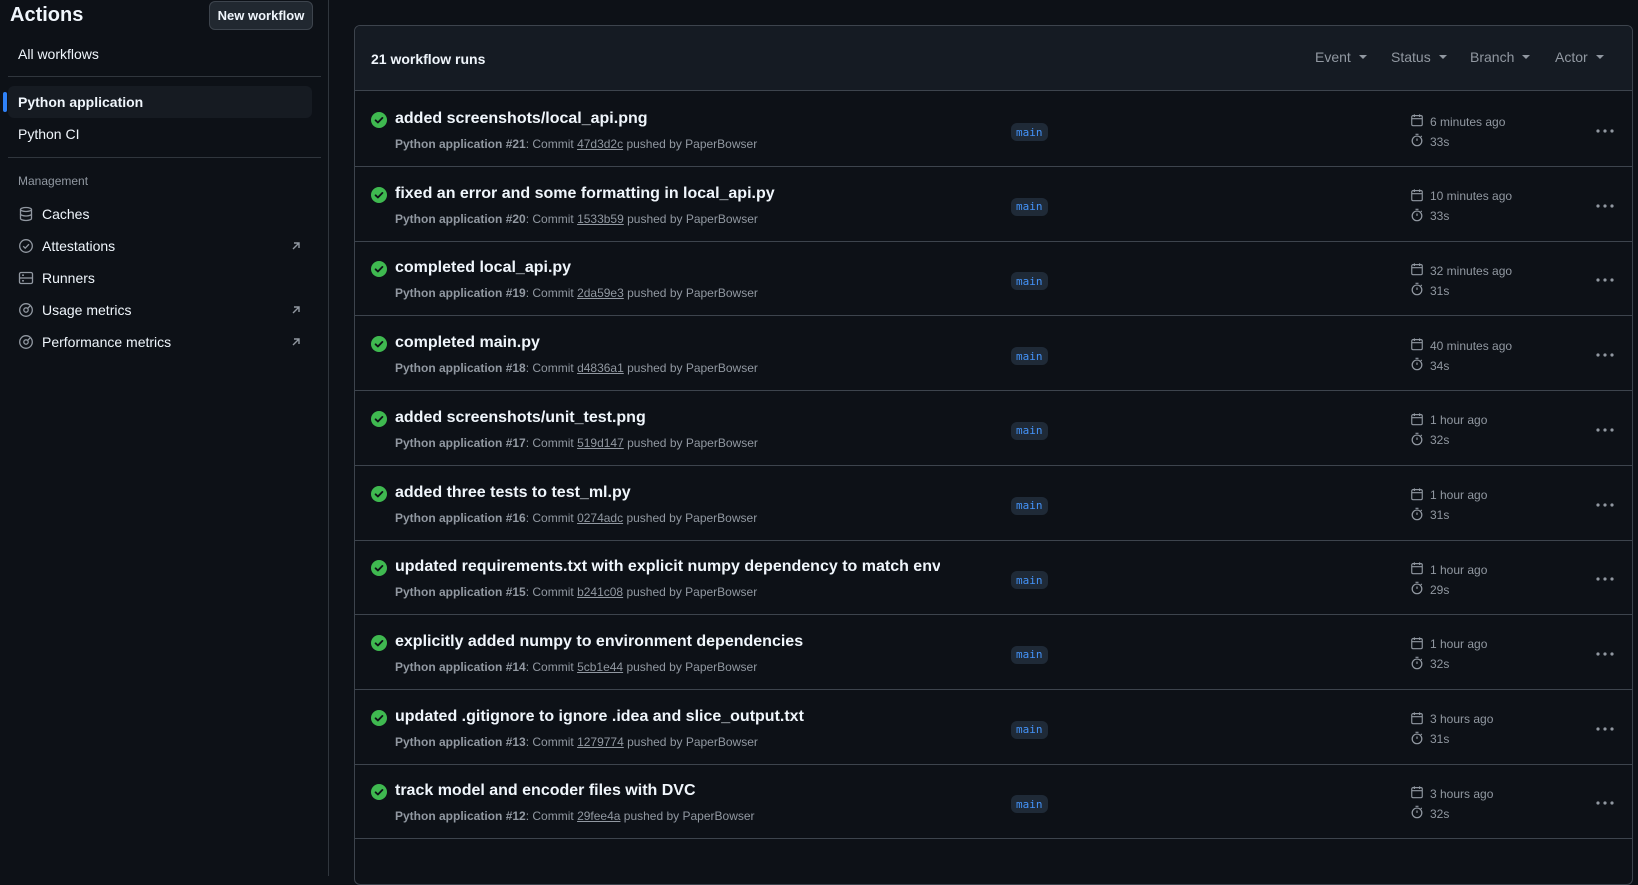 This screenshot has width=1638, height=885. Describe the element at coordinates (515, 368) in the screenshot. I see `run-number: #18` at that location.